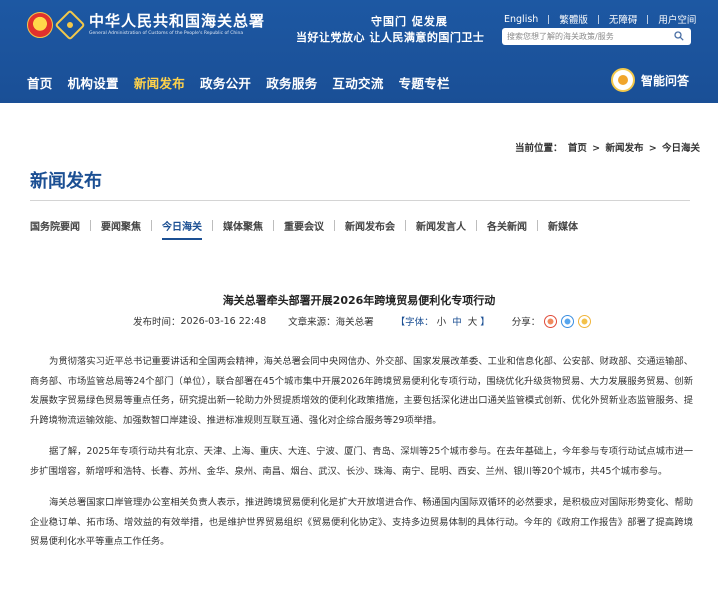 The image size is (718, 607). Describe the element at coordinates (304, 225) in the screenshot. I see `subnav-important-meetings: 重要会议` at that location.